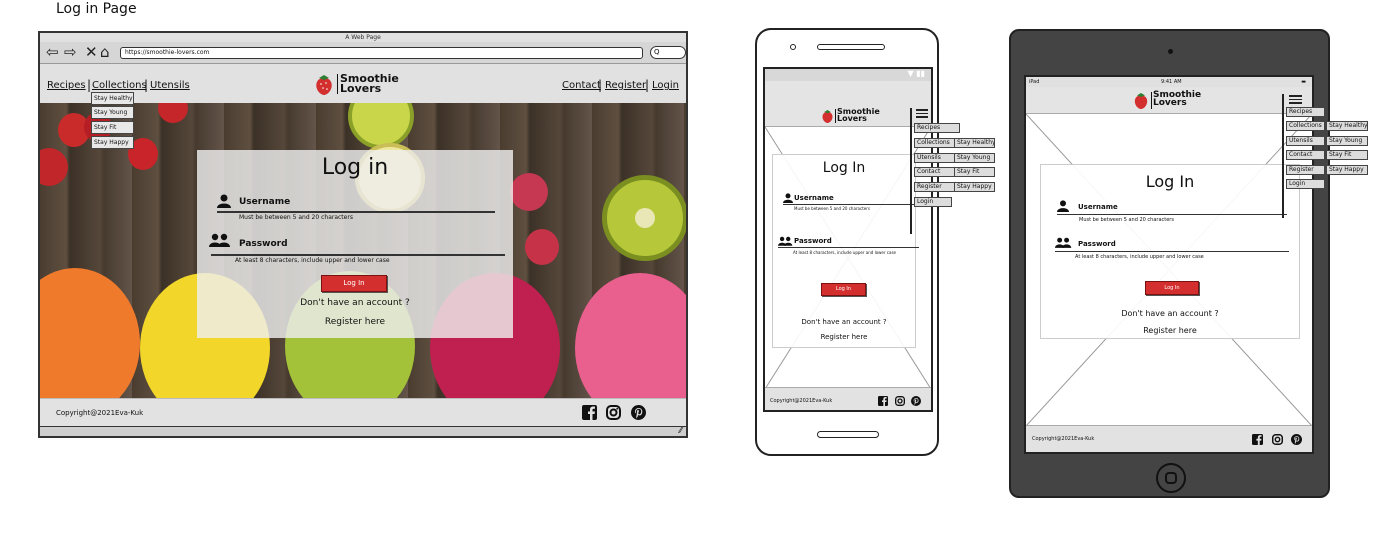 The height and width of the screenshot is (534, 1391). Describe the element at coordinates (814, 198) in the screenshot. I see `phone-username-label: Username` at that location.